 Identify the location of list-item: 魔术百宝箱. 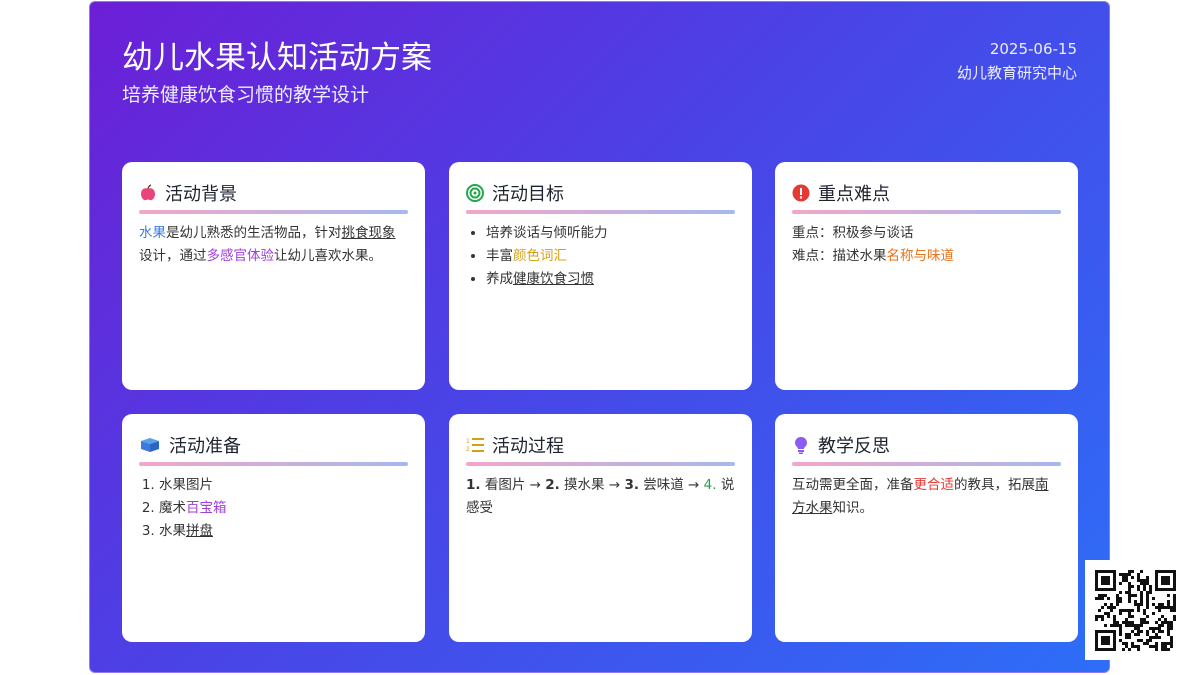
(283, 508).